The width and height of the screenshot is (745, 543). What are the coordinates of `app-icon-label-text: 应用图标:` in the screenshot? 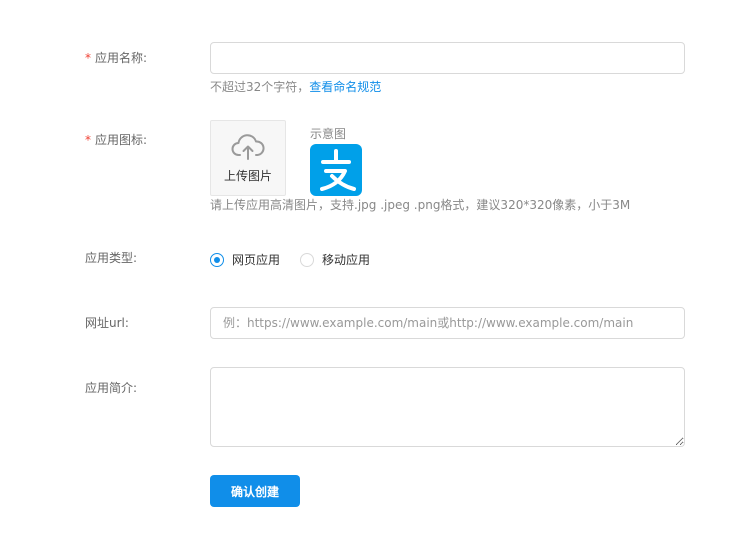 It's located at (121, 140).